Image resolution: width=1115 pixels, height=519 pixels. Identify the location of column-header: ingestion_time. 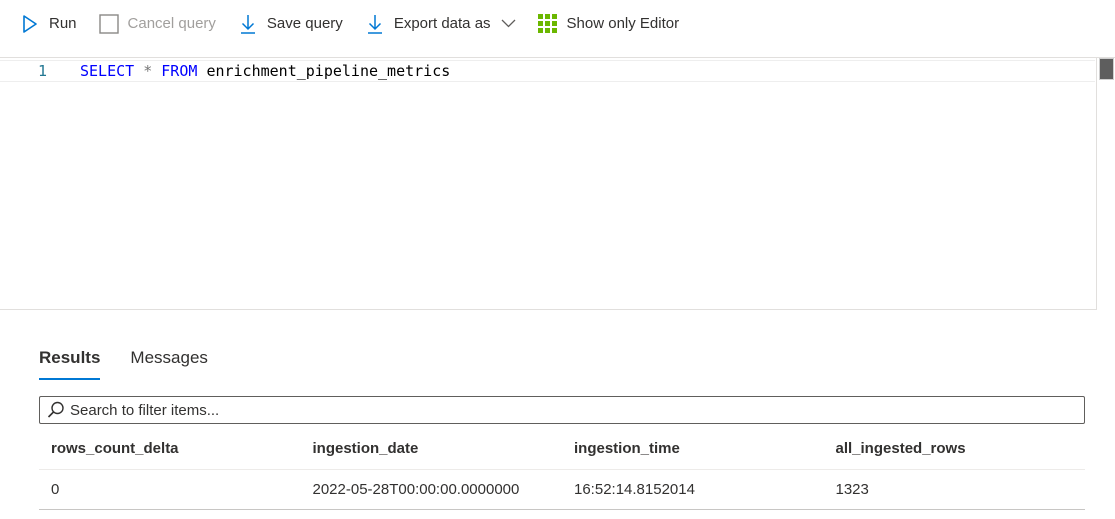
(693, 448).